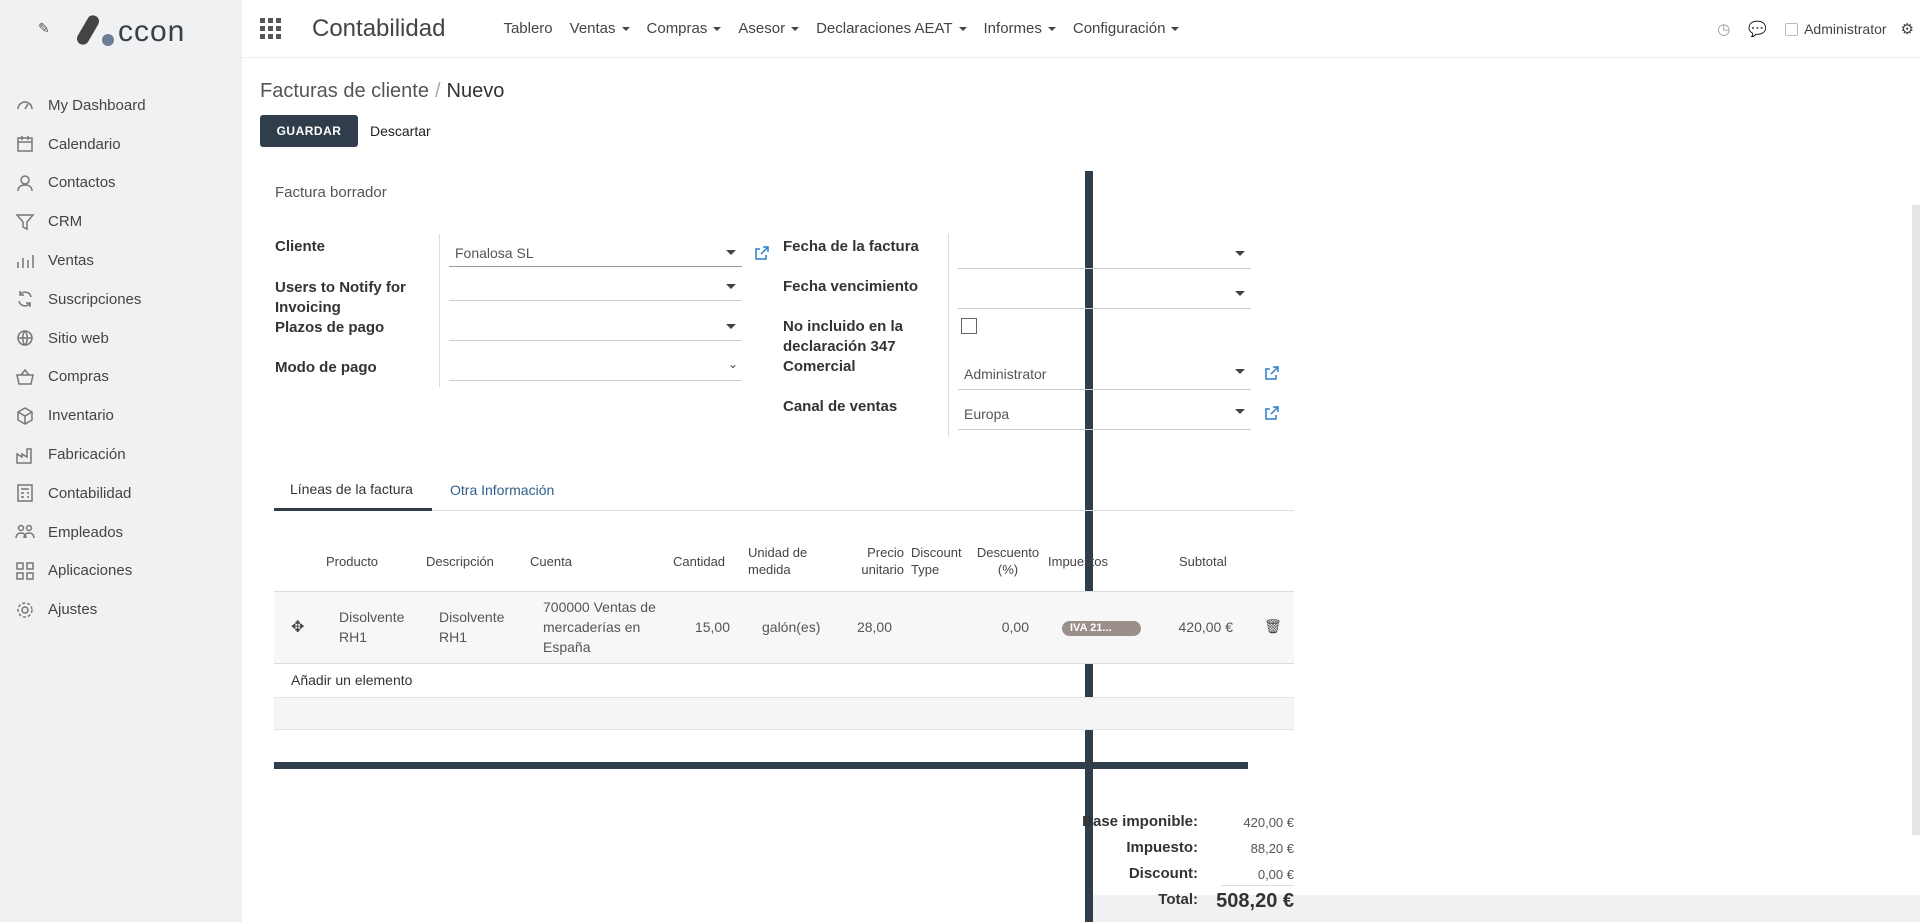 The image size is (1920, 922). What do you see at coordinates (494, 252) in the screenshot?
I see `cliente-value: Fonalosa SL` at bounding box center [494, 252].